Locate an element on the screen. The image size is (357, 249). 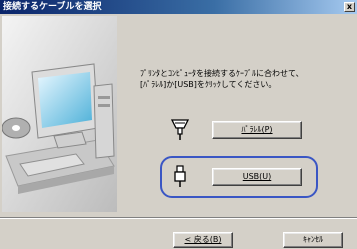
close-button: x is located at coordinates (349, 7).